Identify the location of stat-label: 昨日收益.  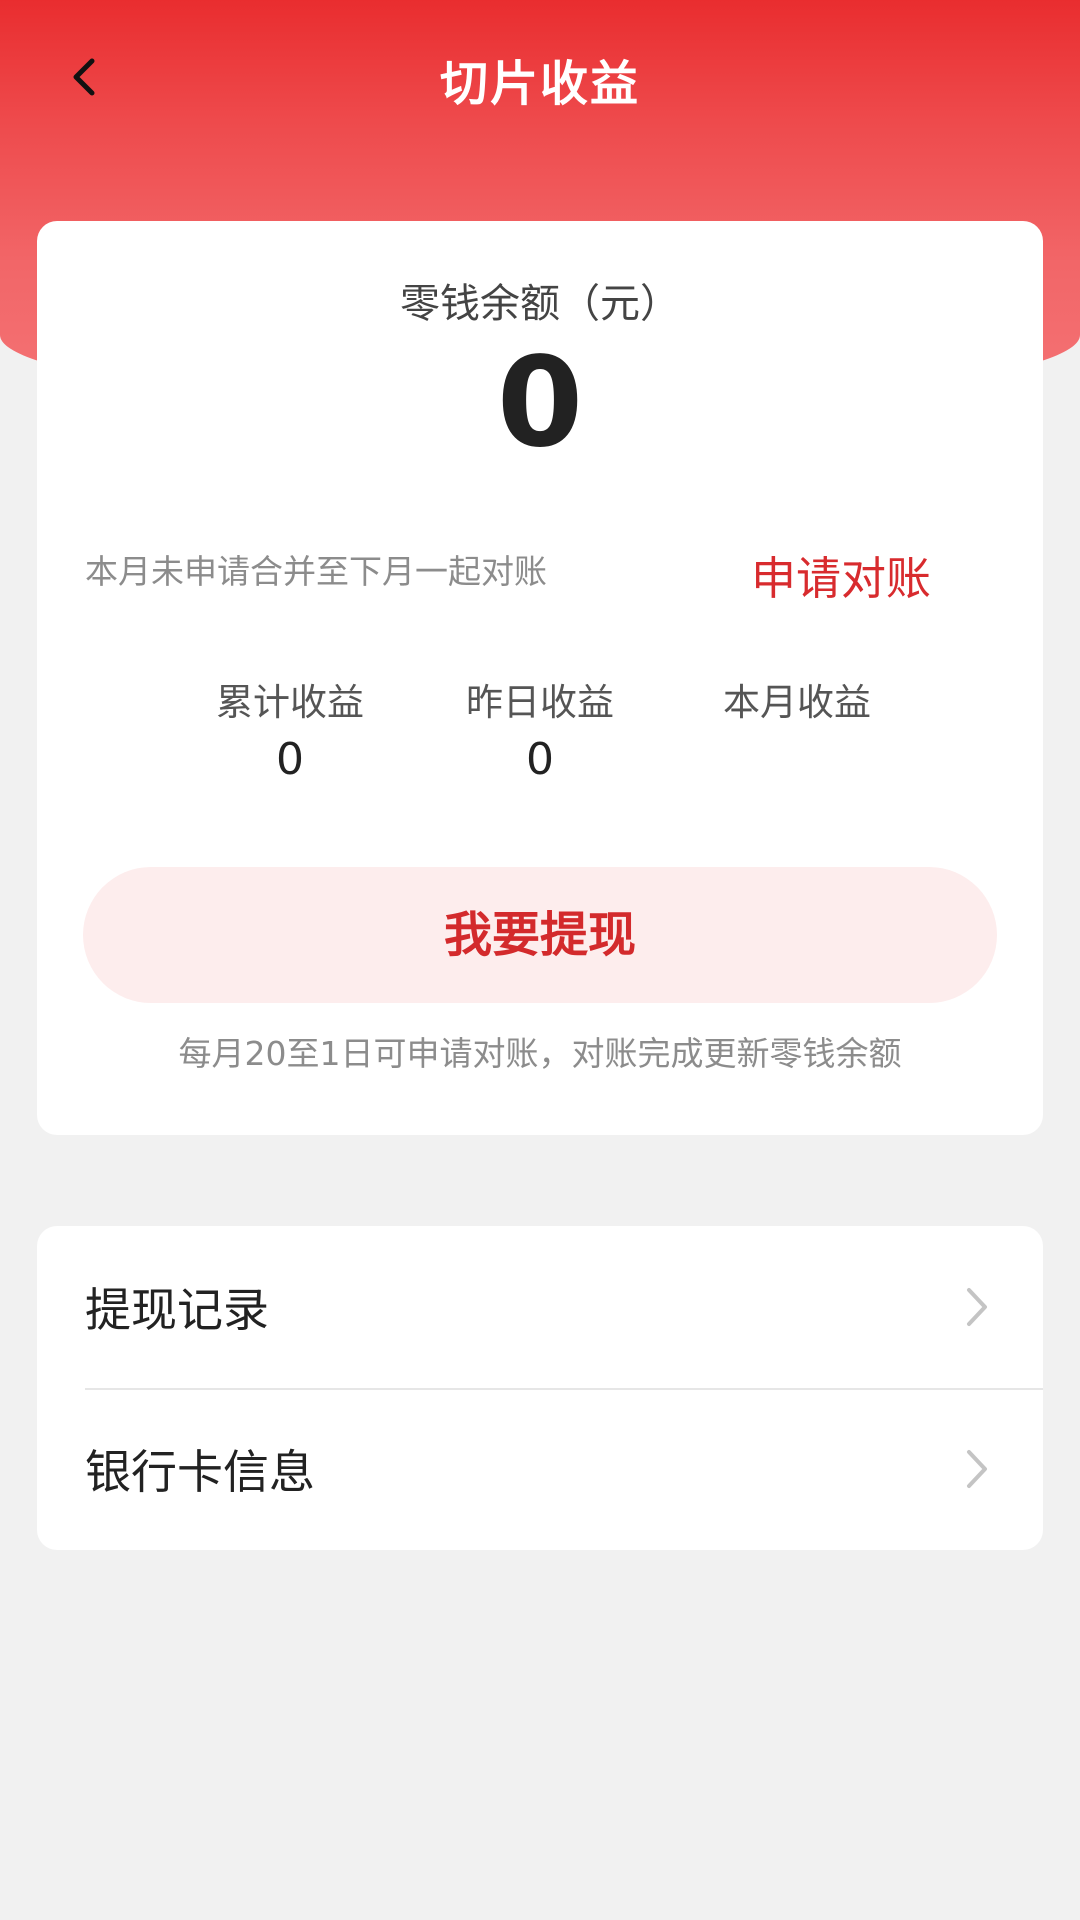
(540, 702).